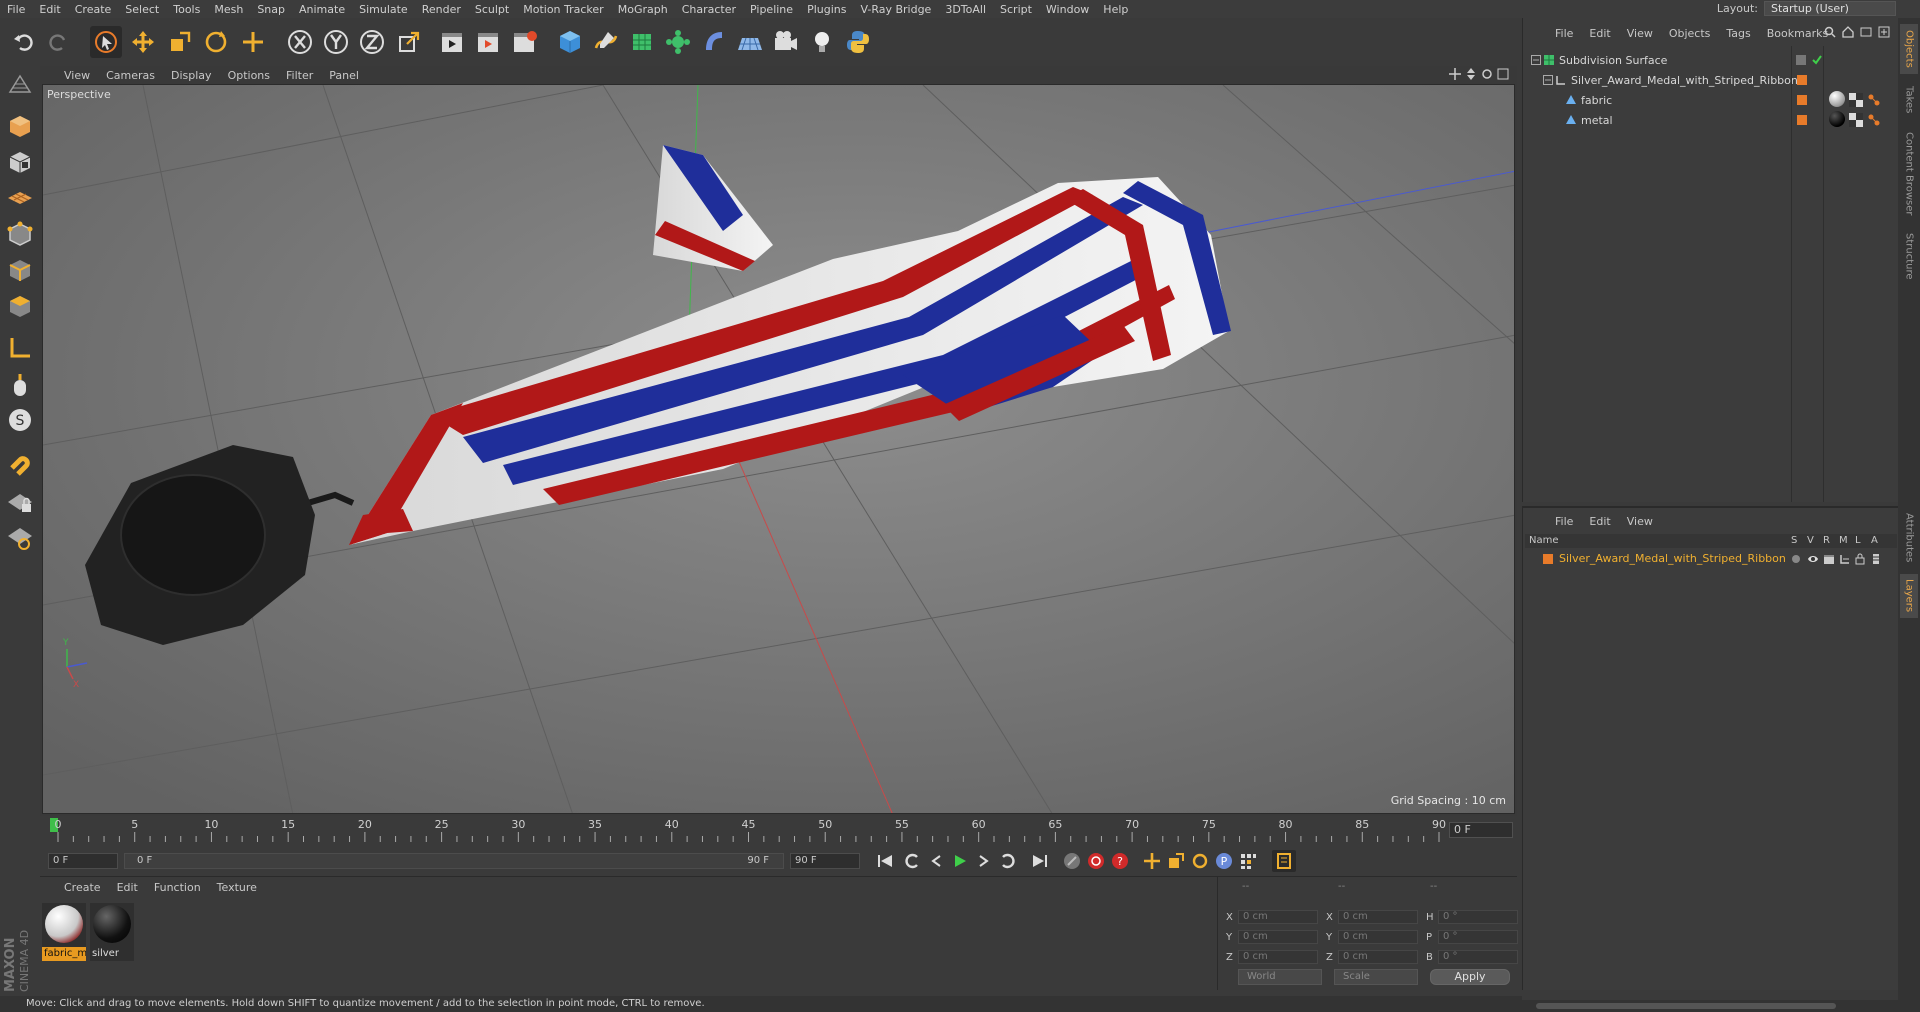 The width and height of the screenshot is (1920, 1012). I want to click on rotate-icon, so click(216, 42).